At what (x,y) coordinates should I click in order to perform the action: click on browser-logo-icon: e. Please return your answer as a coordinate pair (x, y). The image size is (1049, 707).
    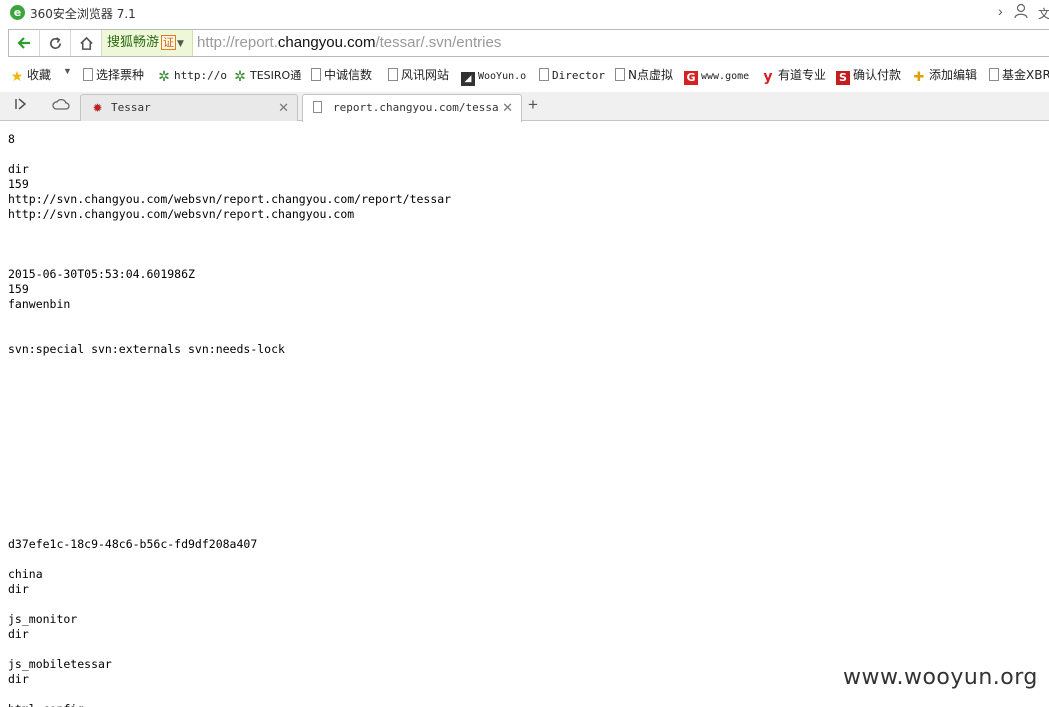
    Looking at the image, I should click on (17, 12).